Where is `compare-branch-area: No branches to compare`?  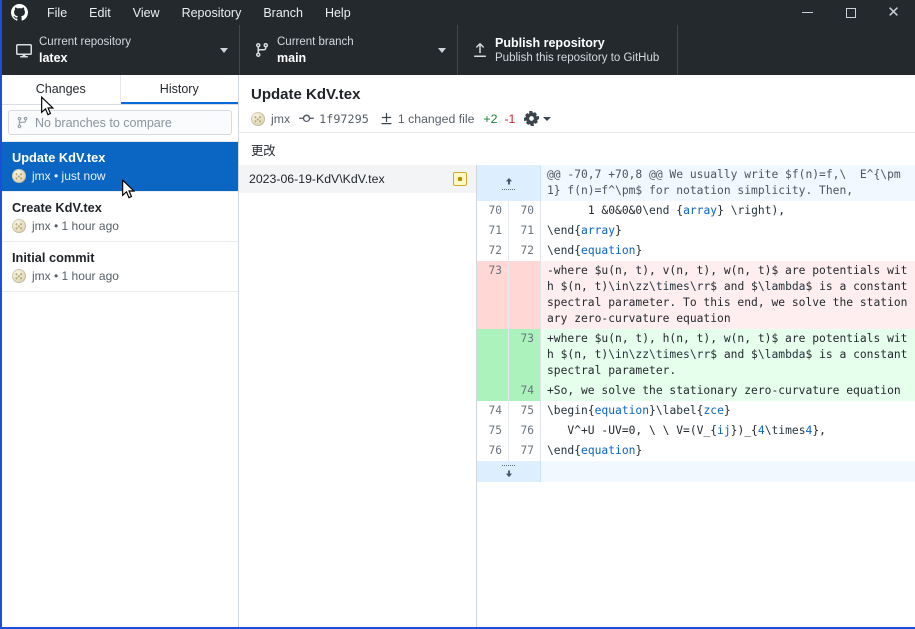
compare-branch-area: No branches to compare is located at coordinates (120, 123).